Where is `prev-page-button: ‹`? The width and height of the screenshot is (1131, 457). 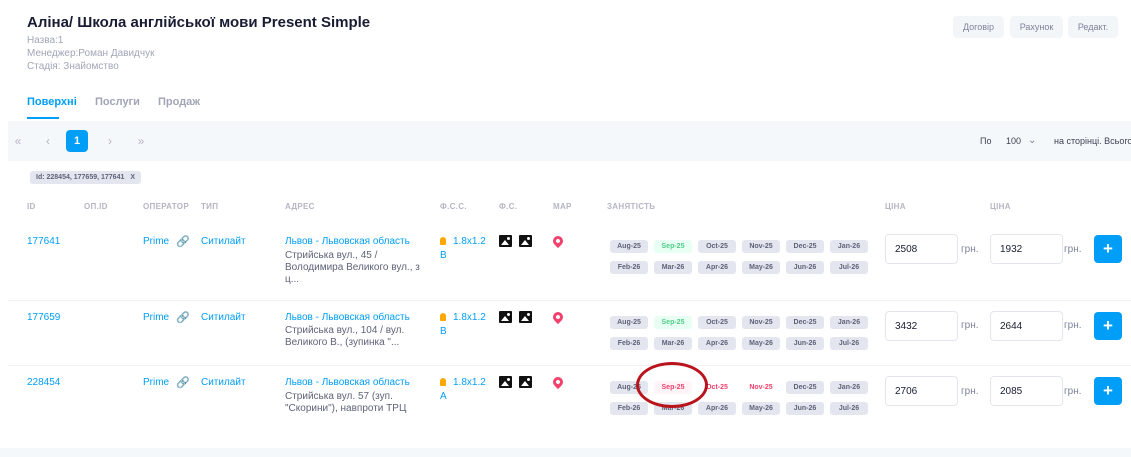
prev-page-button: ‹ is located at coordinates (48, 141).